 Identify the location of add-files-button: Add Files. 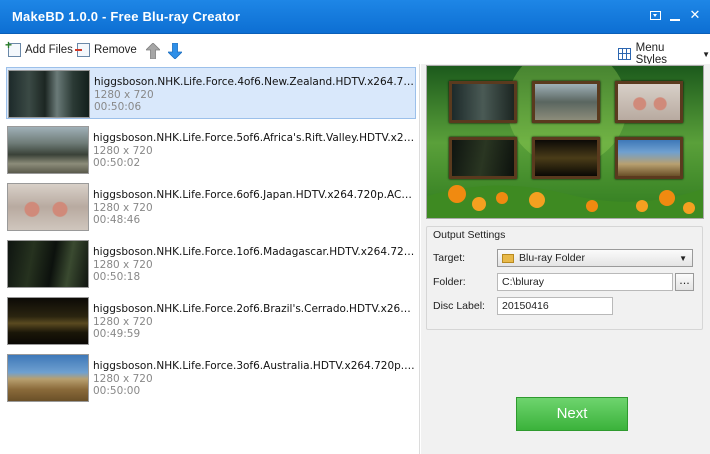
(39, 48).